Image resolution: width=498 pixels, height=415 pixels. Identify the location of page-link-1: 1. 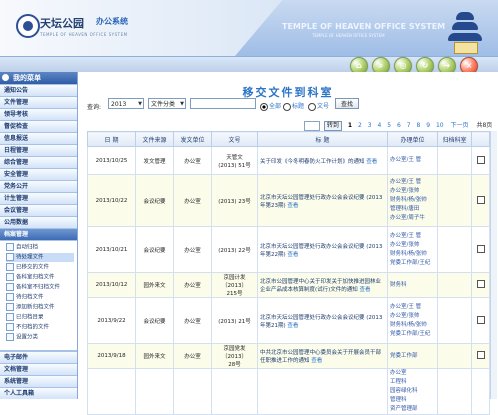
(350, 125).